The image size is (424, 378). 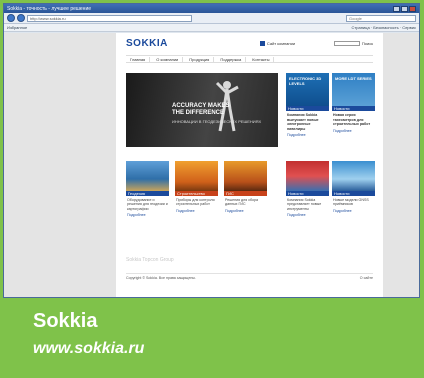 I want to click on side-promo-caption: ELECTRONIC 3D LEVELS, so click(x=305, y=81).